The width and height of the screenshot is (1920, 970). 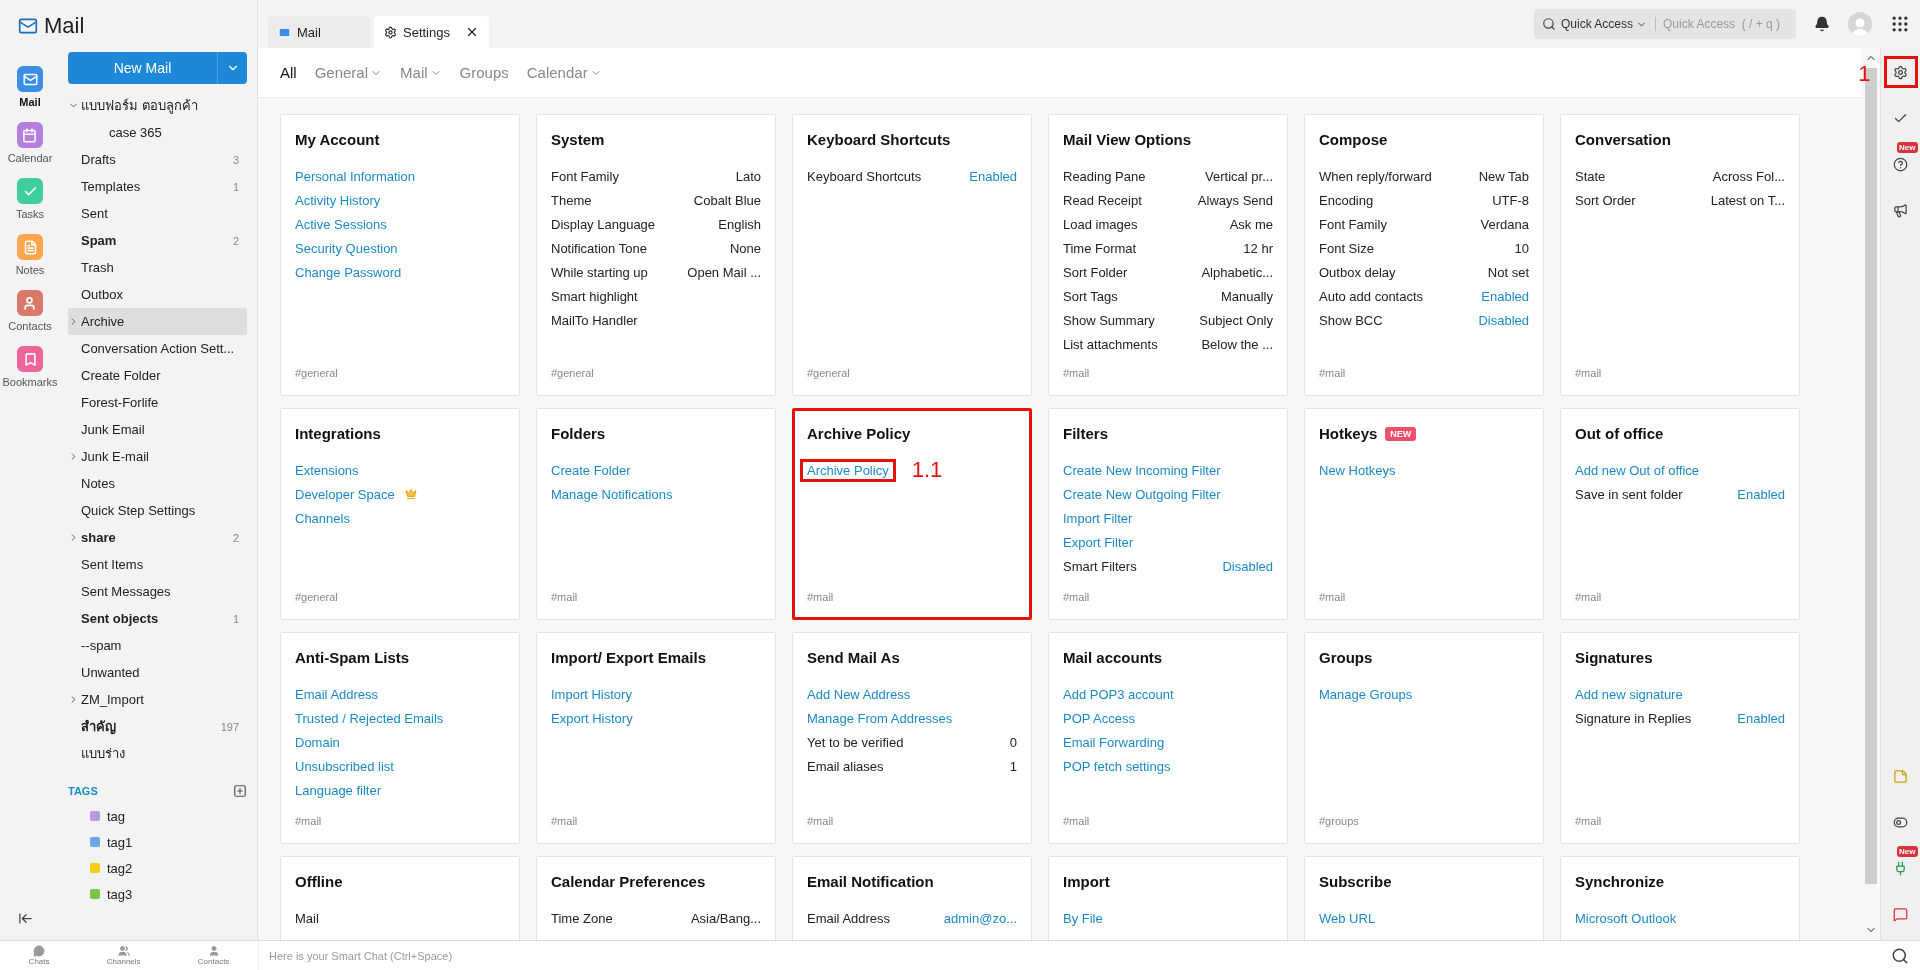 What do you see at coordinates (1357, 470) in the screenshot?
I see `settings-link: New Hotkeys` at bounding box center [1357, 470].